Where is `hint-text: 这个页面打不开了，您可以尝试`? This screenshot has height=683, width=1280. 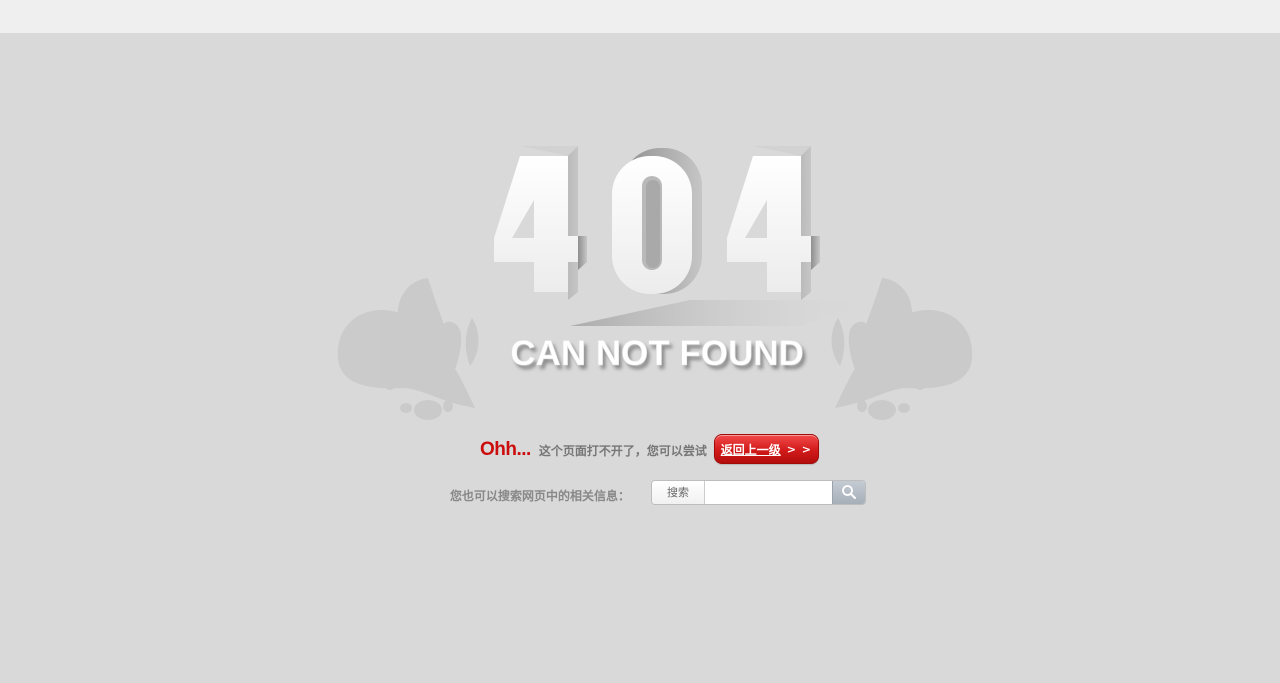 hint-text: 这个页面打不开了，您可以尝试 is located at coordinates (622, 450).